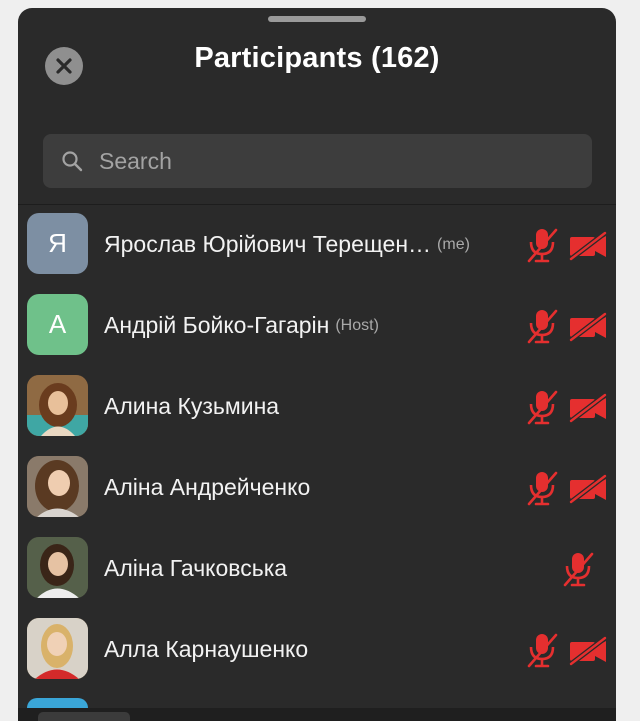 Image resolution: width=640 pixels, height=721 pixels. I want to click on participant-row: Я Ярослав Юрійович Терещен… (me), so click(317, 244).